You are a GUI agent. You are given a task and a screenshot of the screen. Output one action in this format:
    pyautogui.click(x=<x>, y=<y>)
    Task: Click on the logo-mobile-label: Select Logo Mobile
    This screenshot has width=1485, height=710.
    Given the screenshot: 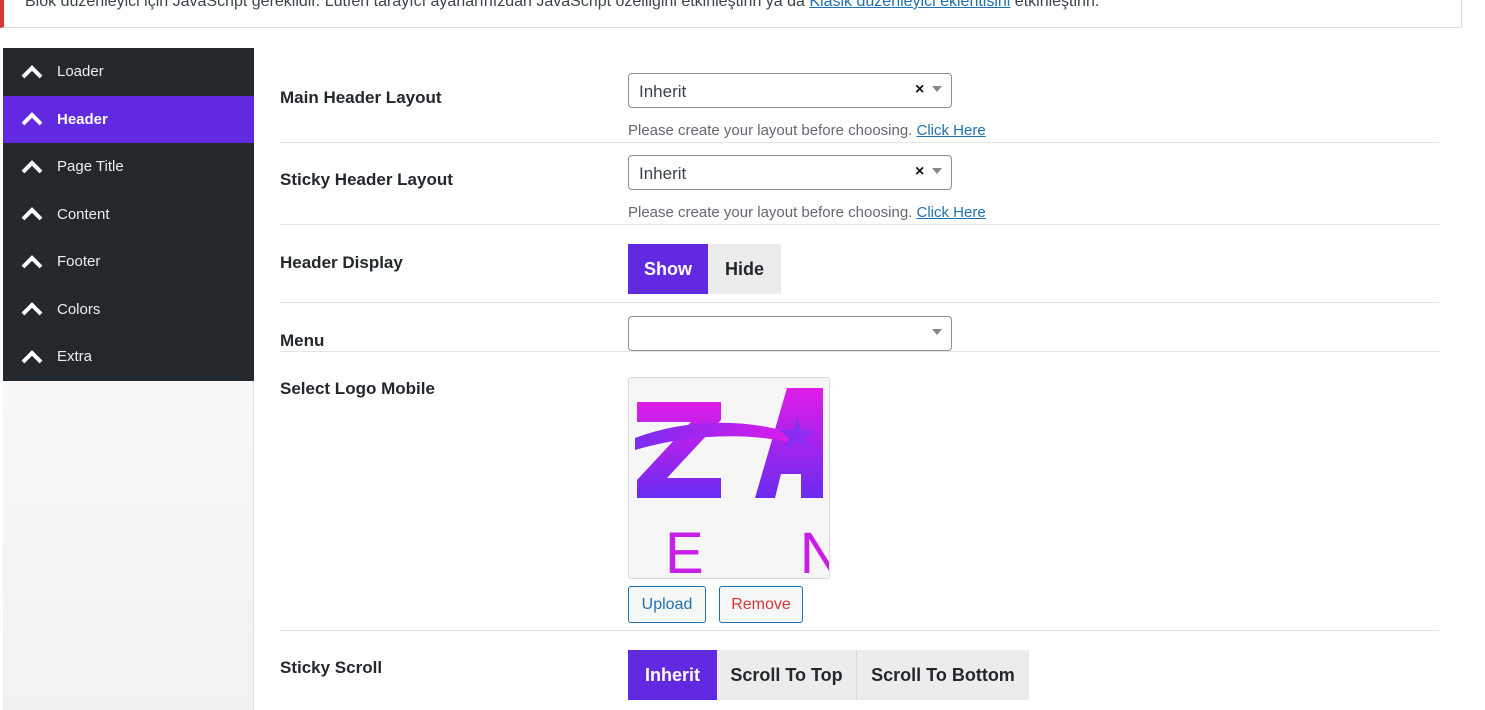 What is the action you would take?
    pyautogui.click(x=357, y=388)
    